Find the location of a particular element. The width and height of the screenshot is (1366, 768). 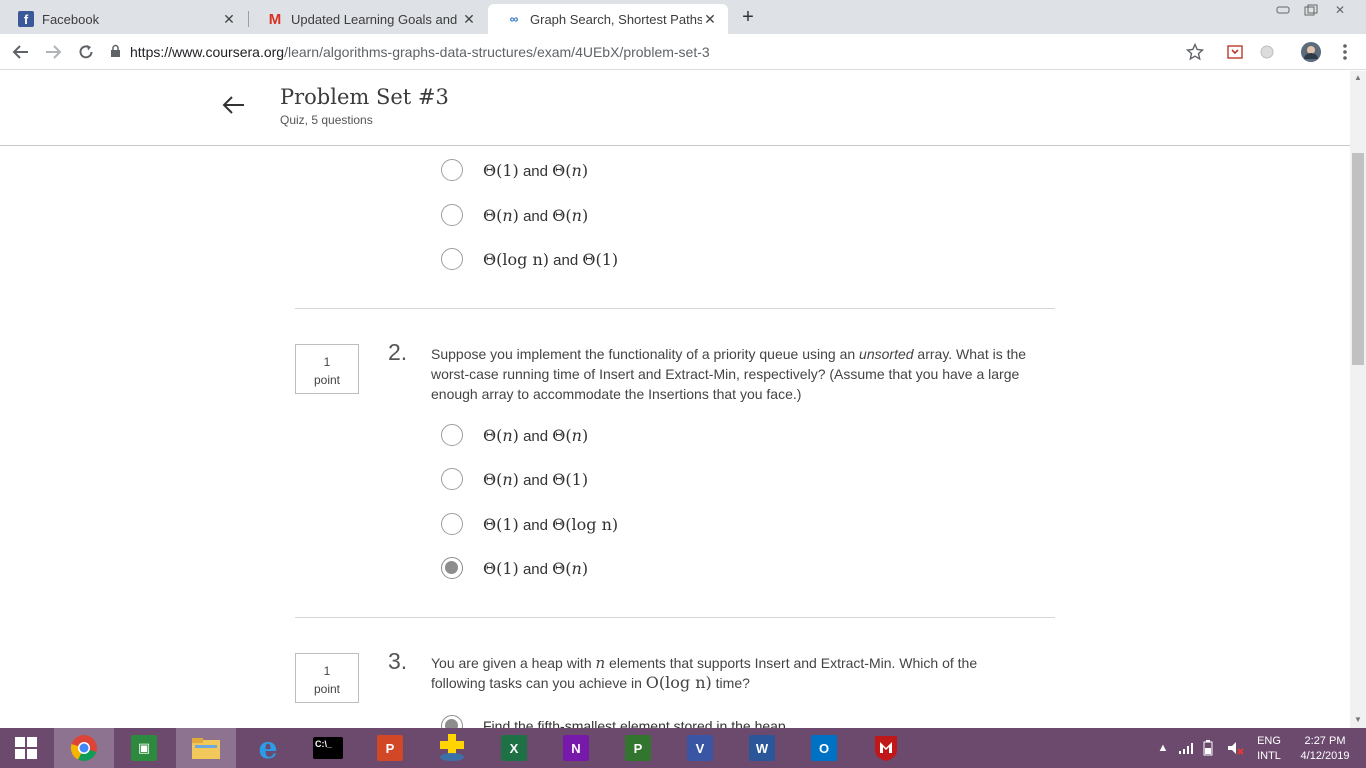

extension-shield-icon is located at coordinates (1235, 52).